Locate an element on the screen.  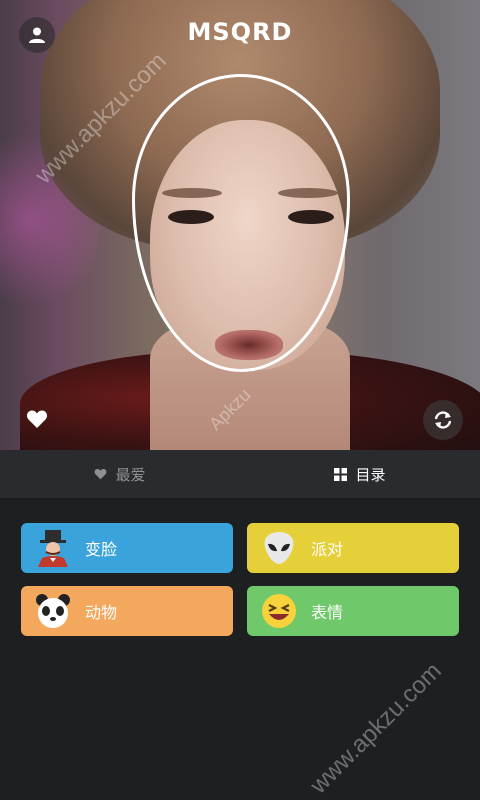
tab-bar: 最爱 目录 is located at coordinates (240, 474).